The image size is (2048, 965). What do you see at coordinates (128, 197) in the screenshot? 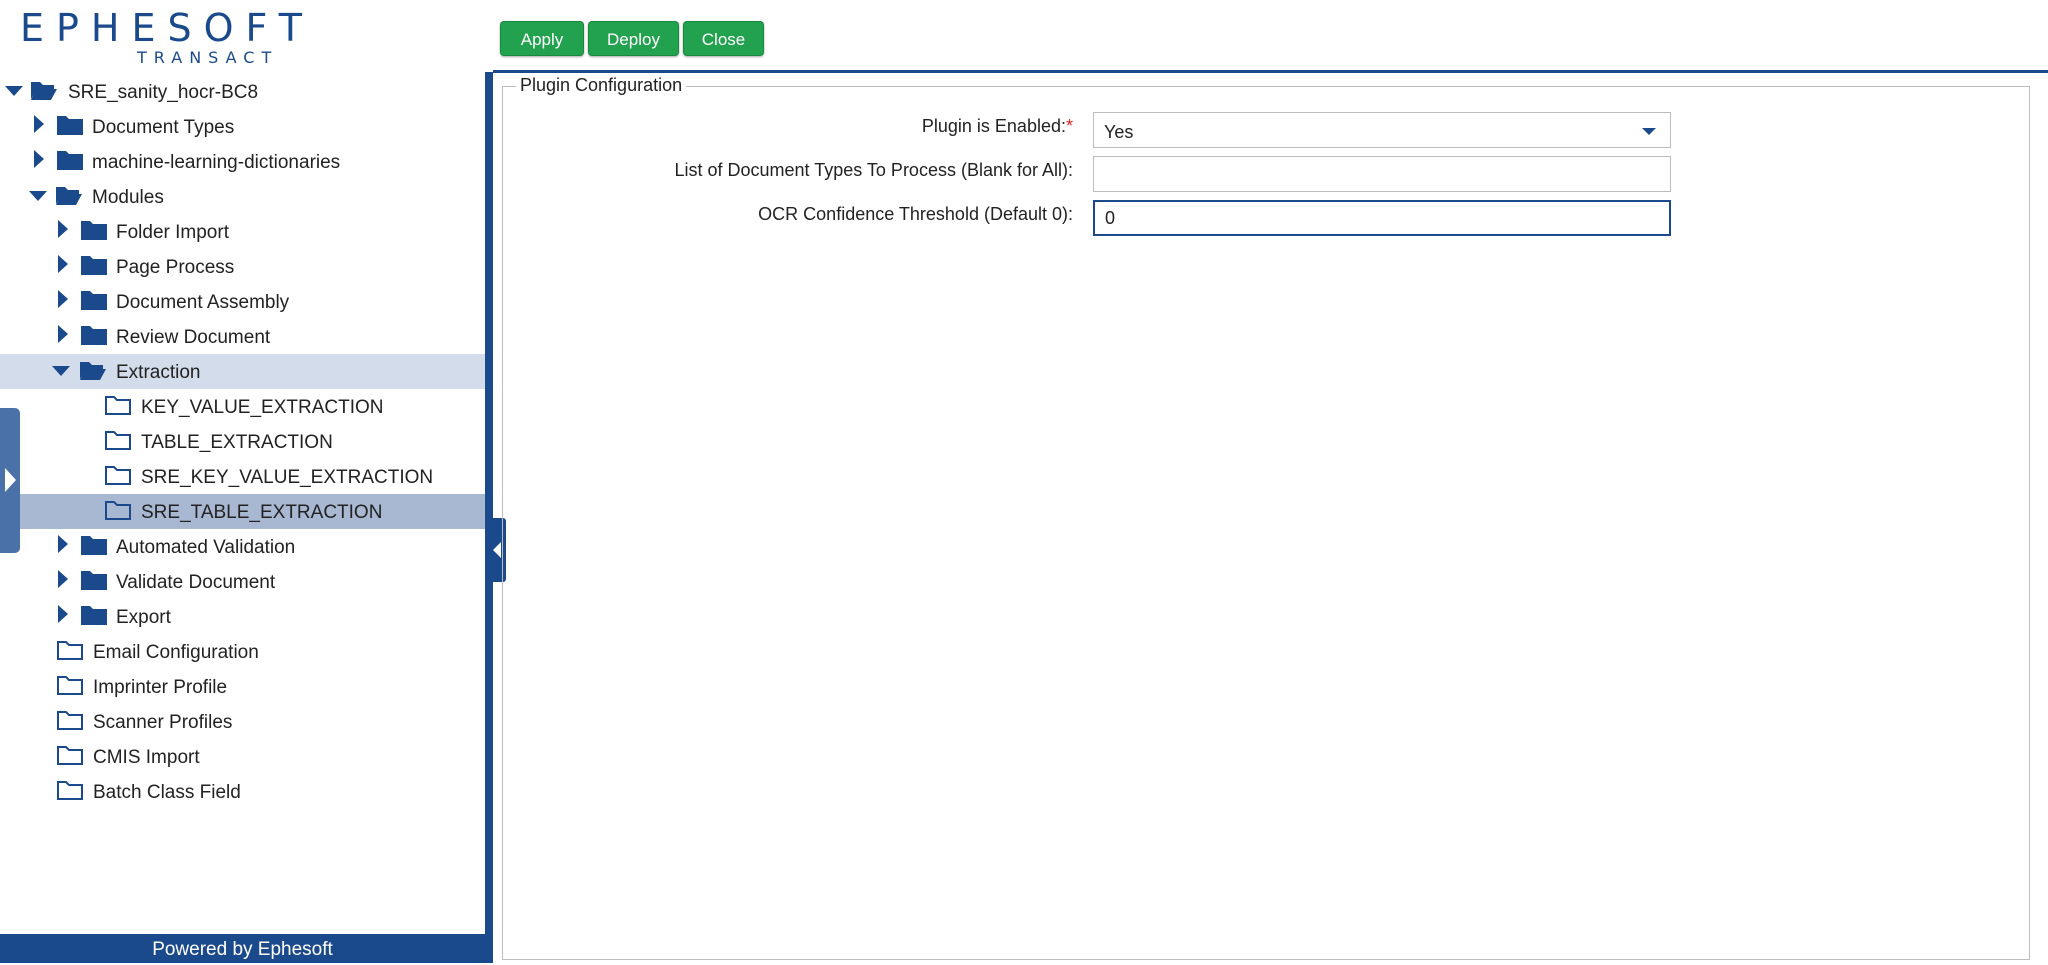
I see `tree-node-label: Modules` at bounding box center [128, 197].